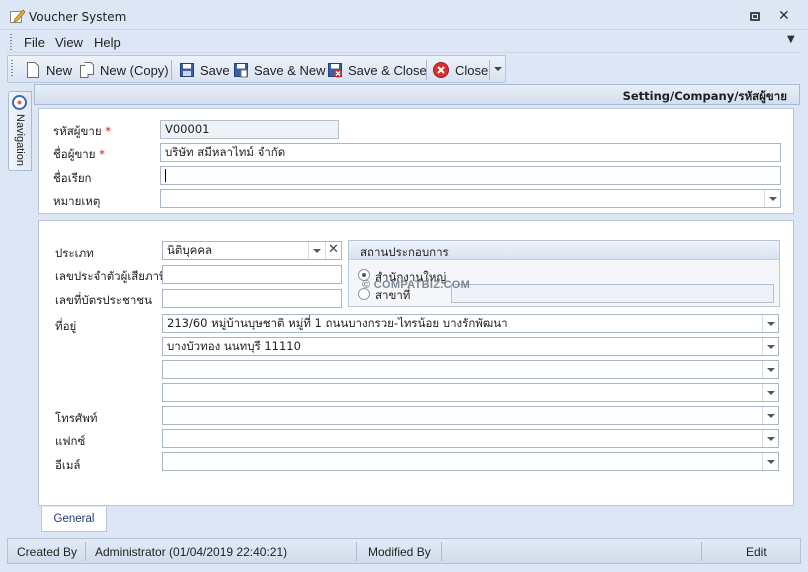 This screenshot has height=572, width=808. What do you see at coordinates (19, 102) in the screenshot?
I see `compass-icon` at bounding box center [19, 102].